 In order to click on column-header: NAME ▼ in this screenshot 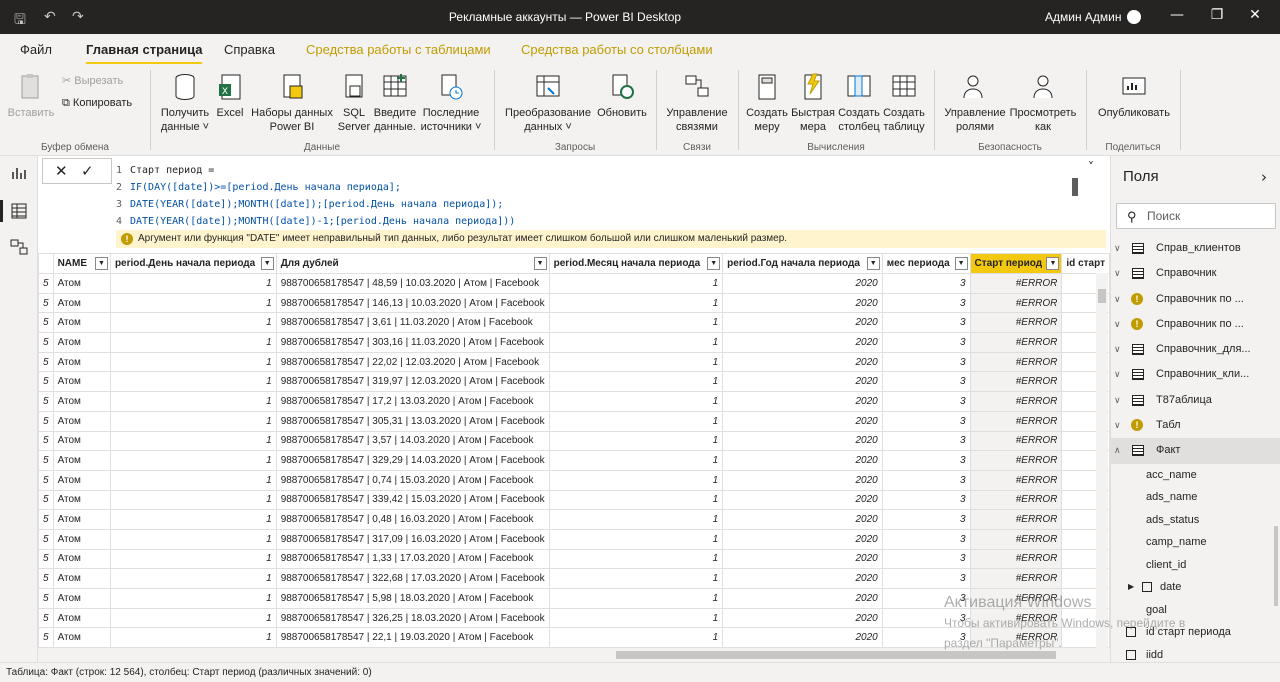, I will do `click(81, 263)`.